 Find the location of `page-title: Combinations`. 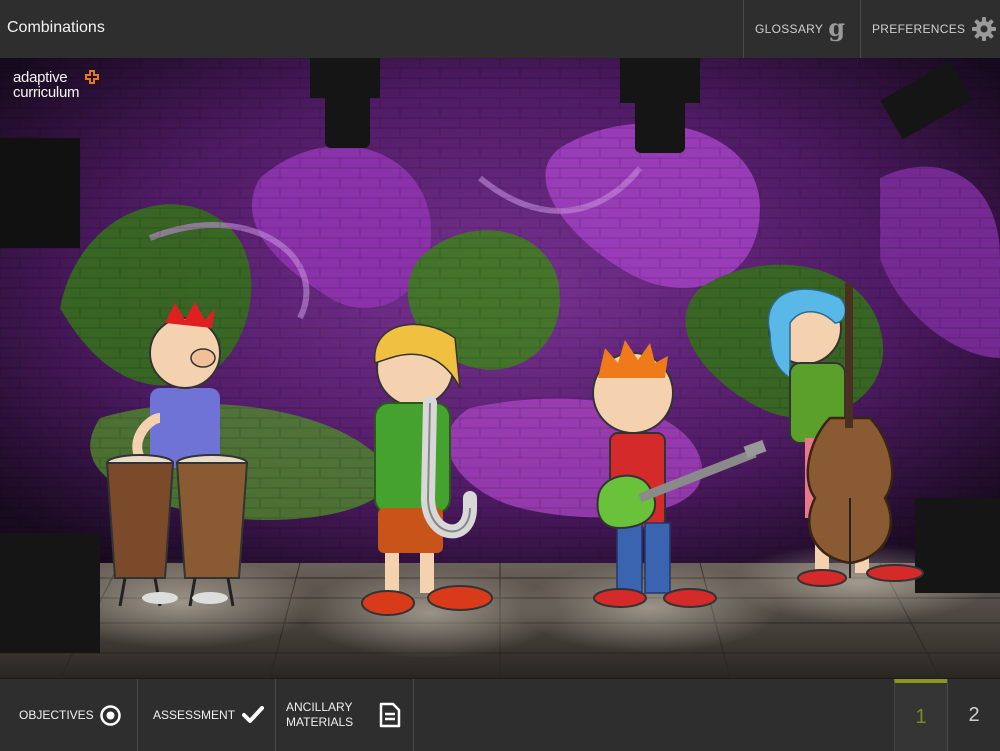

page-title: Combinations is located at coordinates (56, 27).